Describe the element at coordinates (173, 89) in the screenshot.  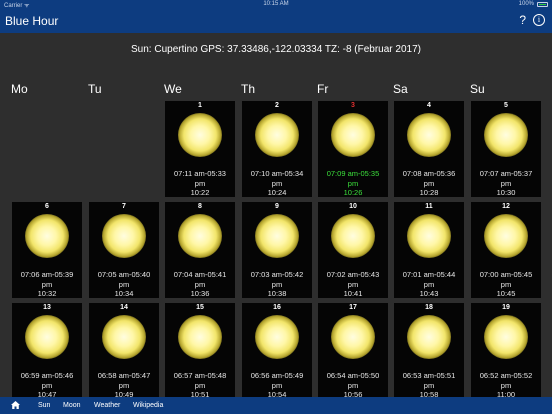
I see `weekday-label: We` at that location.